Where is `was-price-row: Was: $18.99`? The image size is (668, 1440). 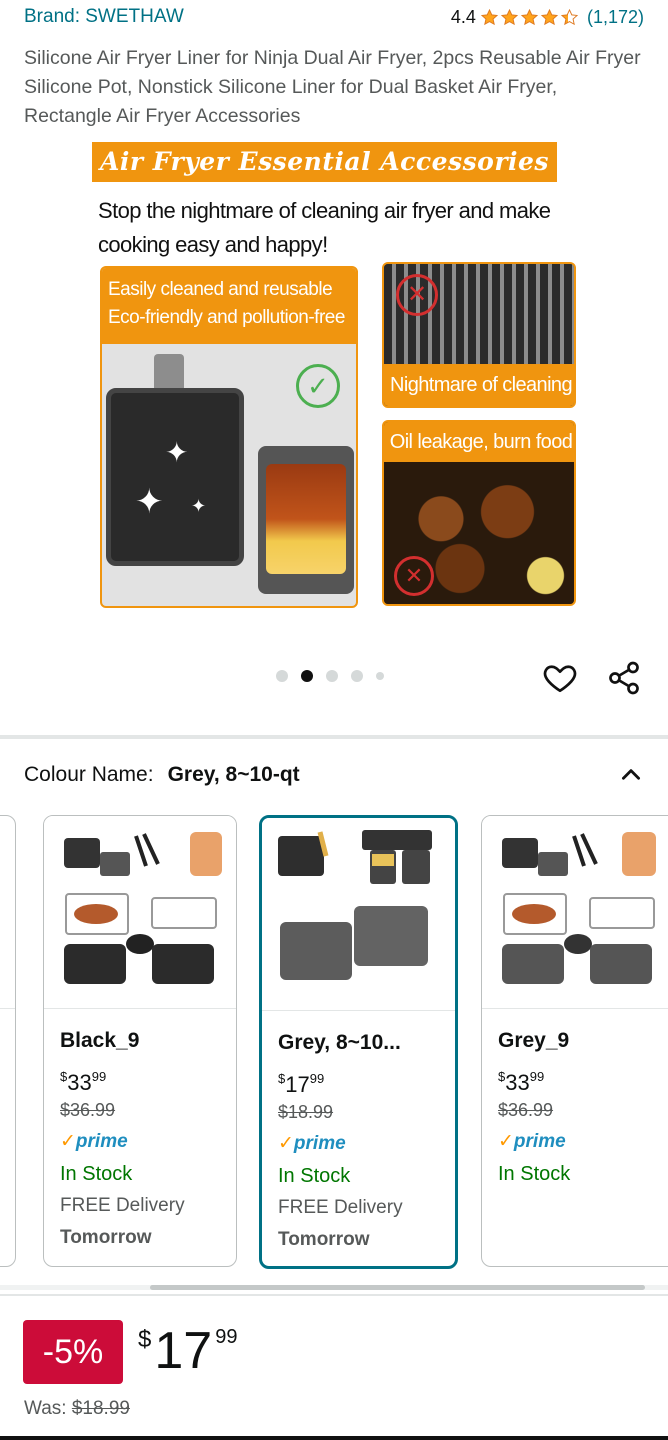
was-price-row: Was: $18.99 is located at coordinates (77, 1409).